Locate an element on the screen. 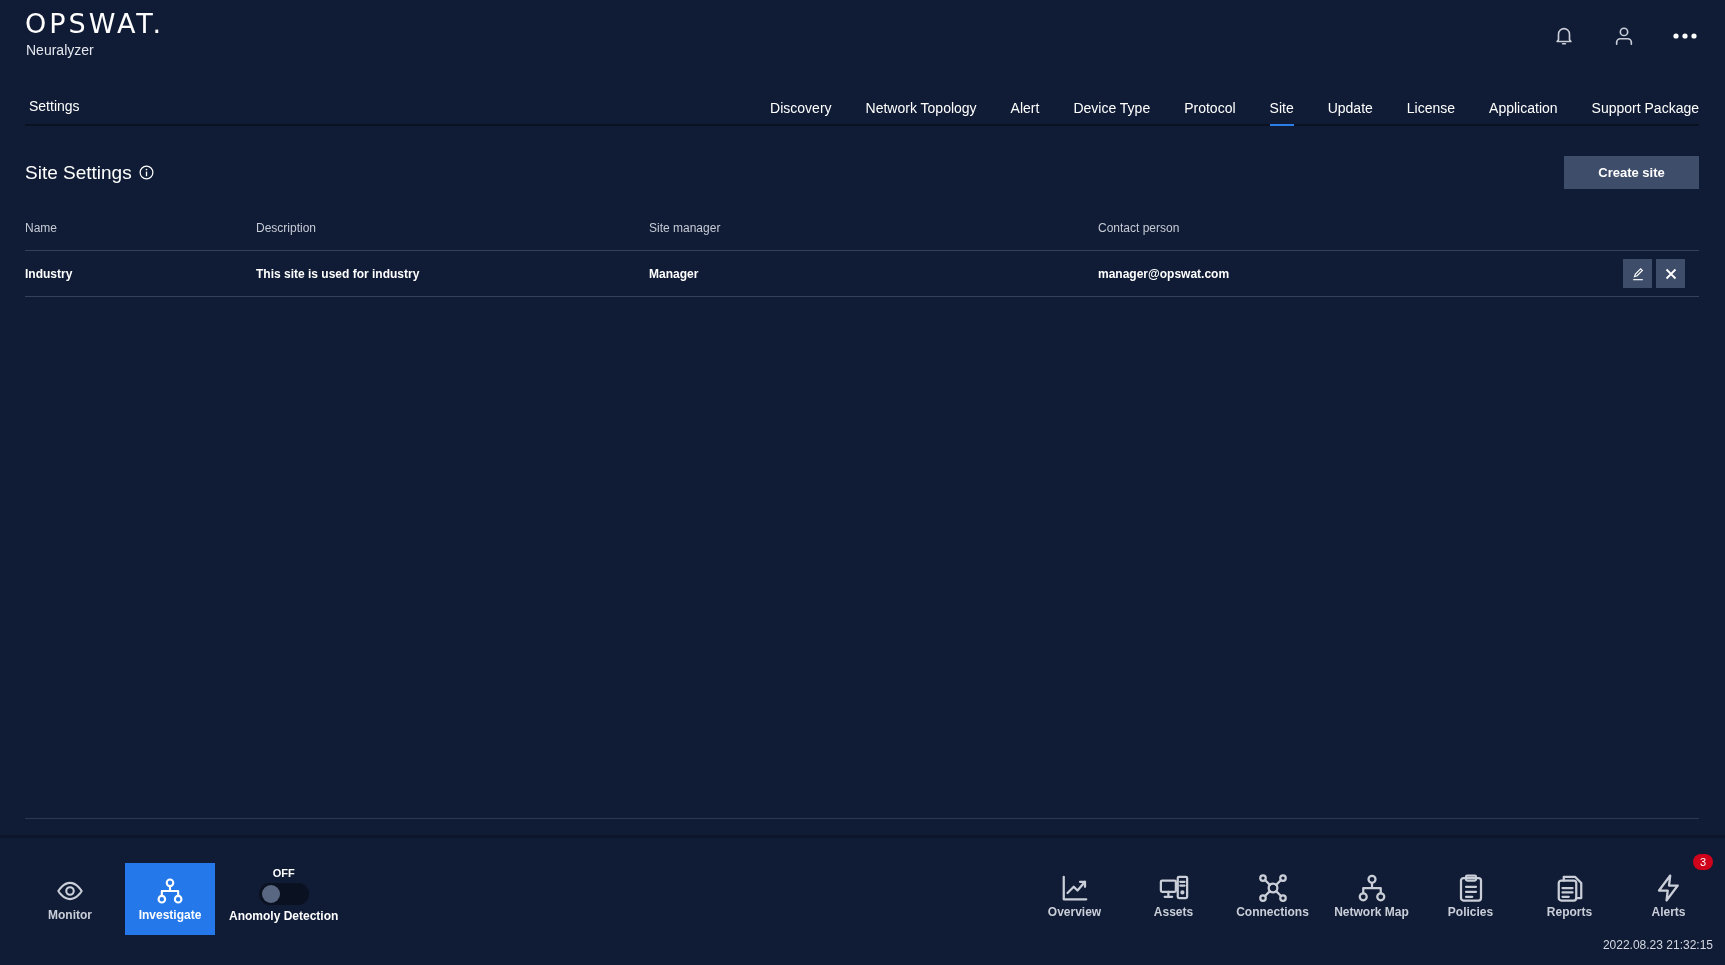 The width and height of the screenshot is (1725, 965). column-header: Site manager is located at coordinates (685, 227).